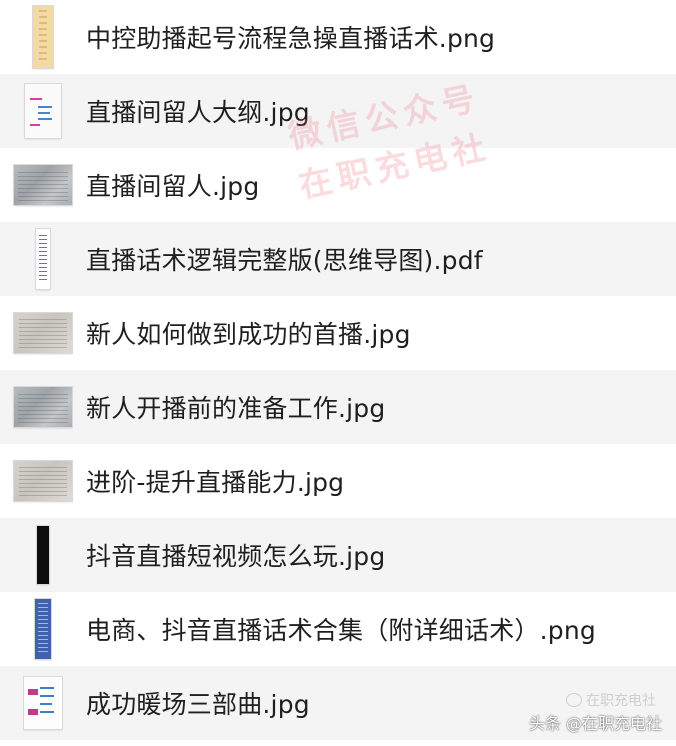 The height and width of the screenshot is (746, 676). I want to click on file-name: 电商、抖音直播话术合集（附详细话术）.png, so click(341, 630).